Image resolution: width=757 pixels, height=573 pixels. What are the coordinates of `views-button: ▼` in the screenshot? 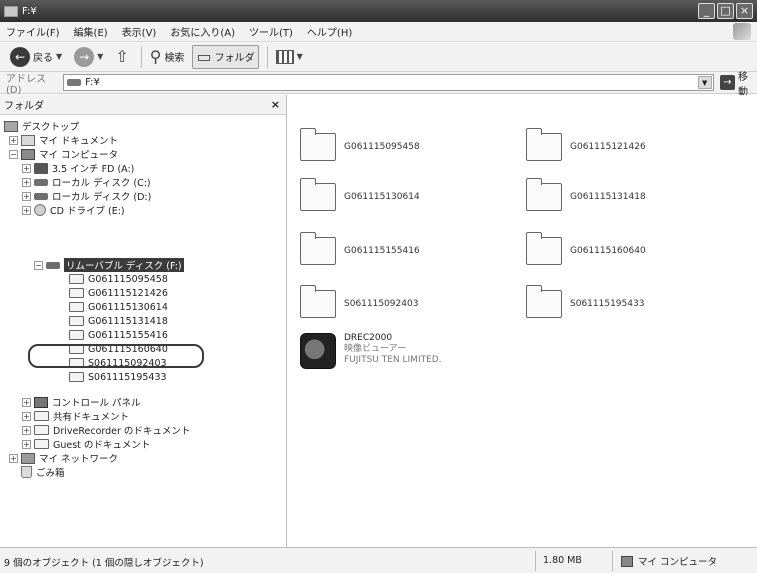 It's located at (289, 57).